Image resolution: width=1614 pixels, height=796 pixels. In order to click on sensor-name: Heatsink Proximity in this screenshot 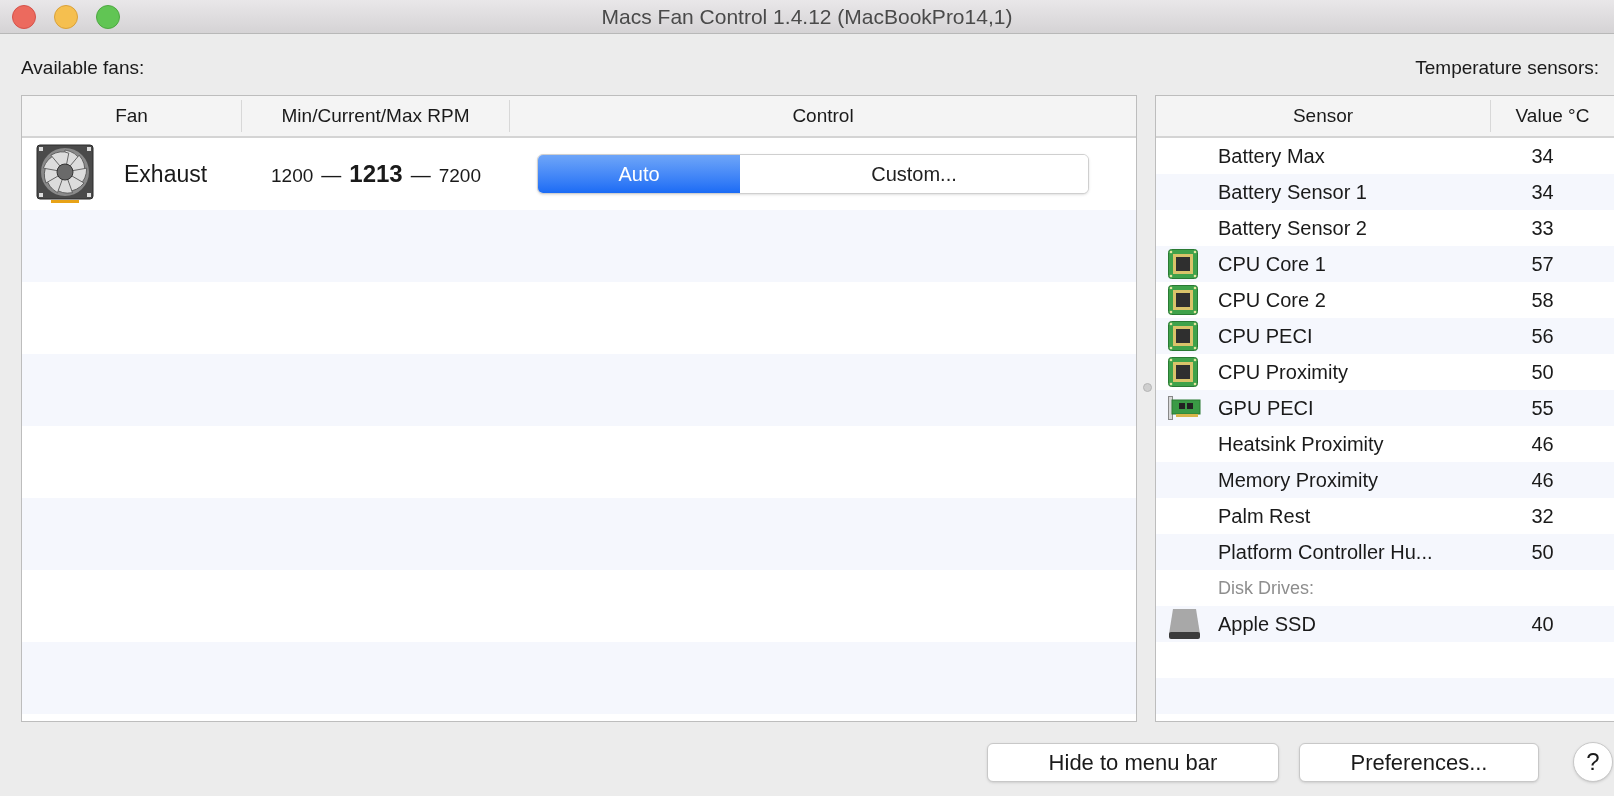, I will do `click(1301, 444)`.